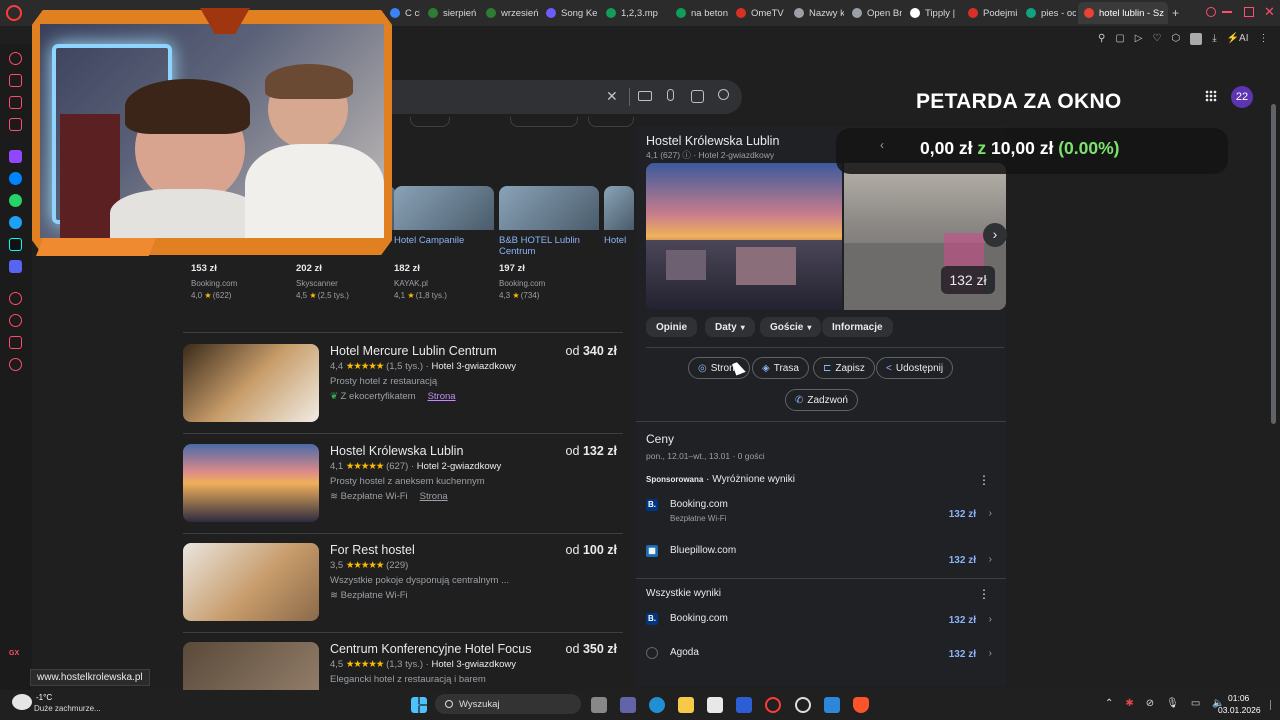 This screenshot has height=720, width=1280. Describe the element at coordinates (820, 655) in the screenshot. I see `price-row: Agoda 132 zł ›` at that location.